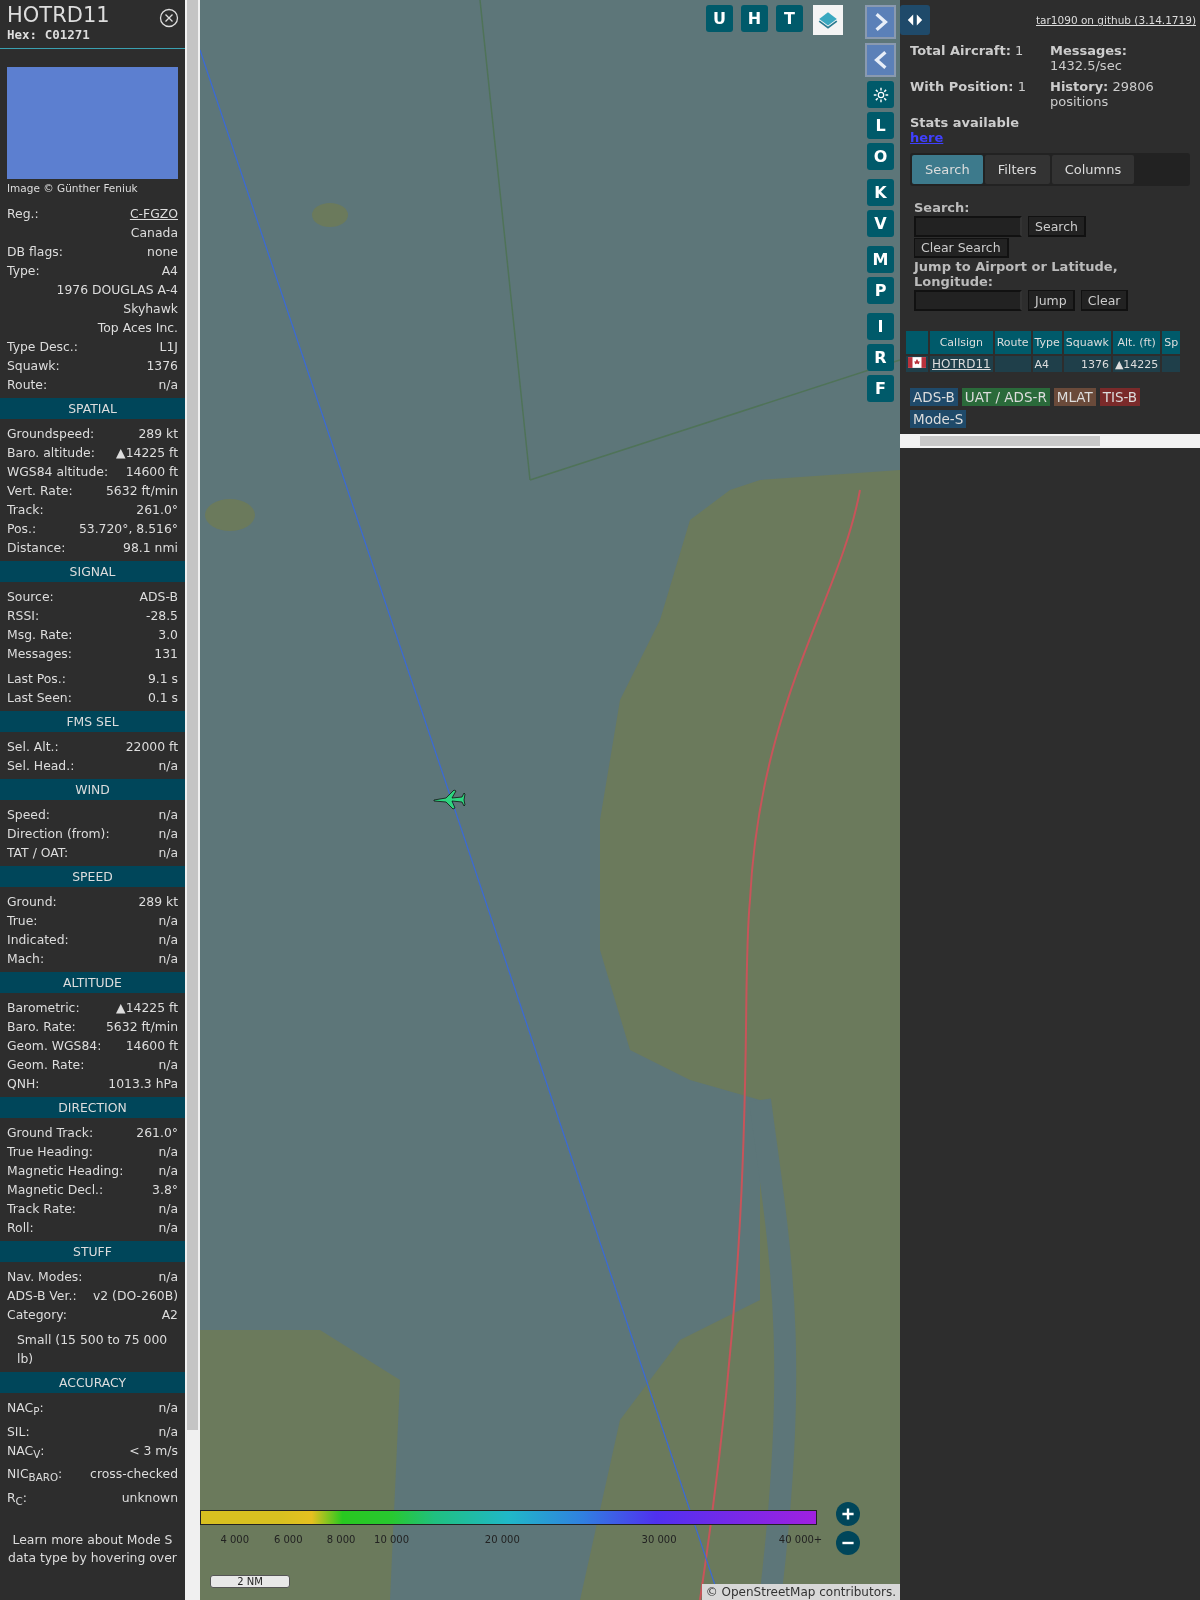  Describe the element at coordinates (41, 1027) in the screenshot. I see `field-label: Baro. Rate:` at that location.